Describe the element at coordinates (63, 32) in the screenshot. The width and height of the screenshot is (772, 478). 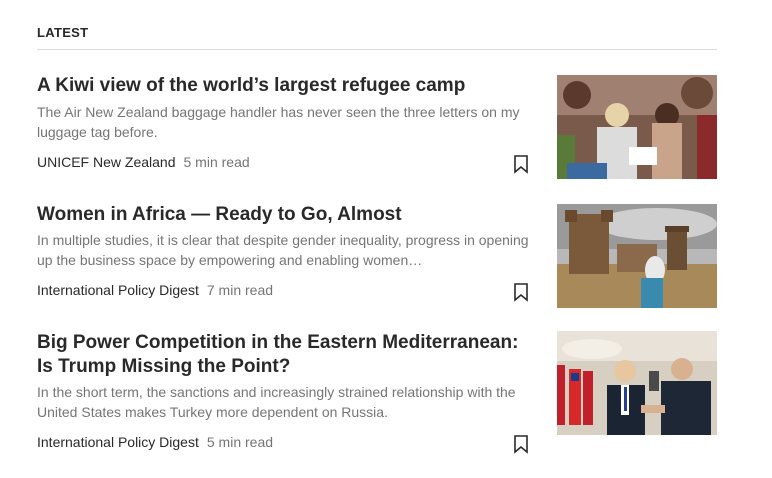
I see `section-heading: LATEST` at that location.